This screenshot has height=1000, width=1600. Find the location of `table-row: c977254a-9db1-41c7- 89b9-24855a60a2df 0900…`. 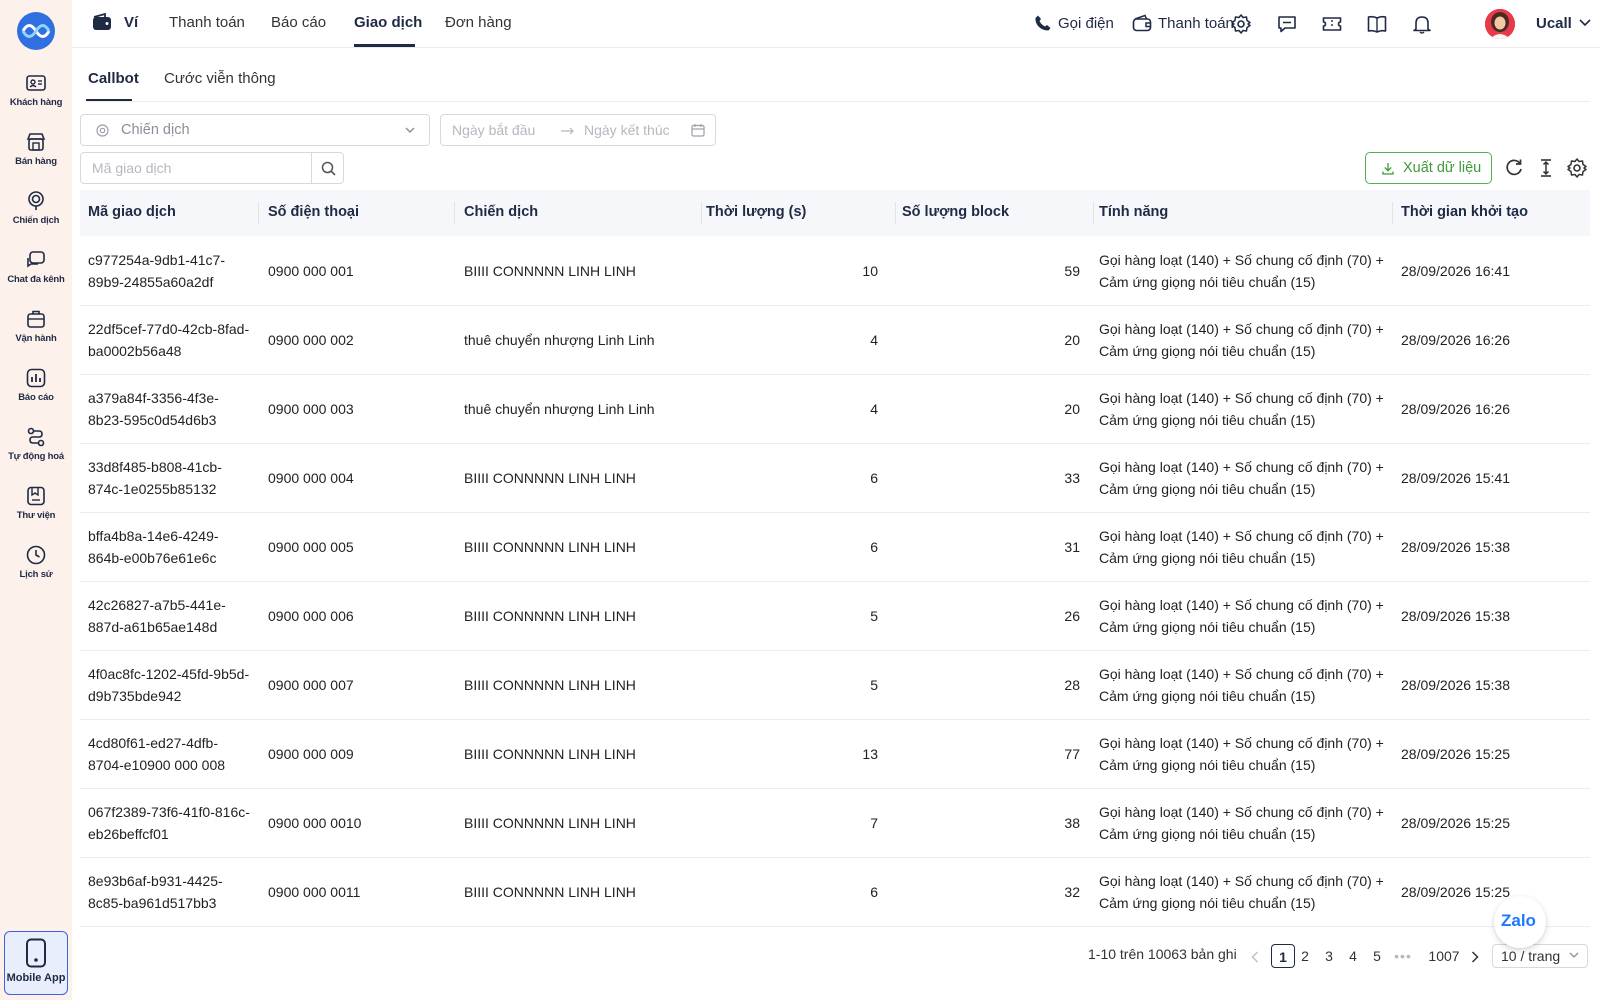

table-row: c977254a-9db1-41c7- 89b9-24855a60a2df 0900… is located at coordinates (835, 271).